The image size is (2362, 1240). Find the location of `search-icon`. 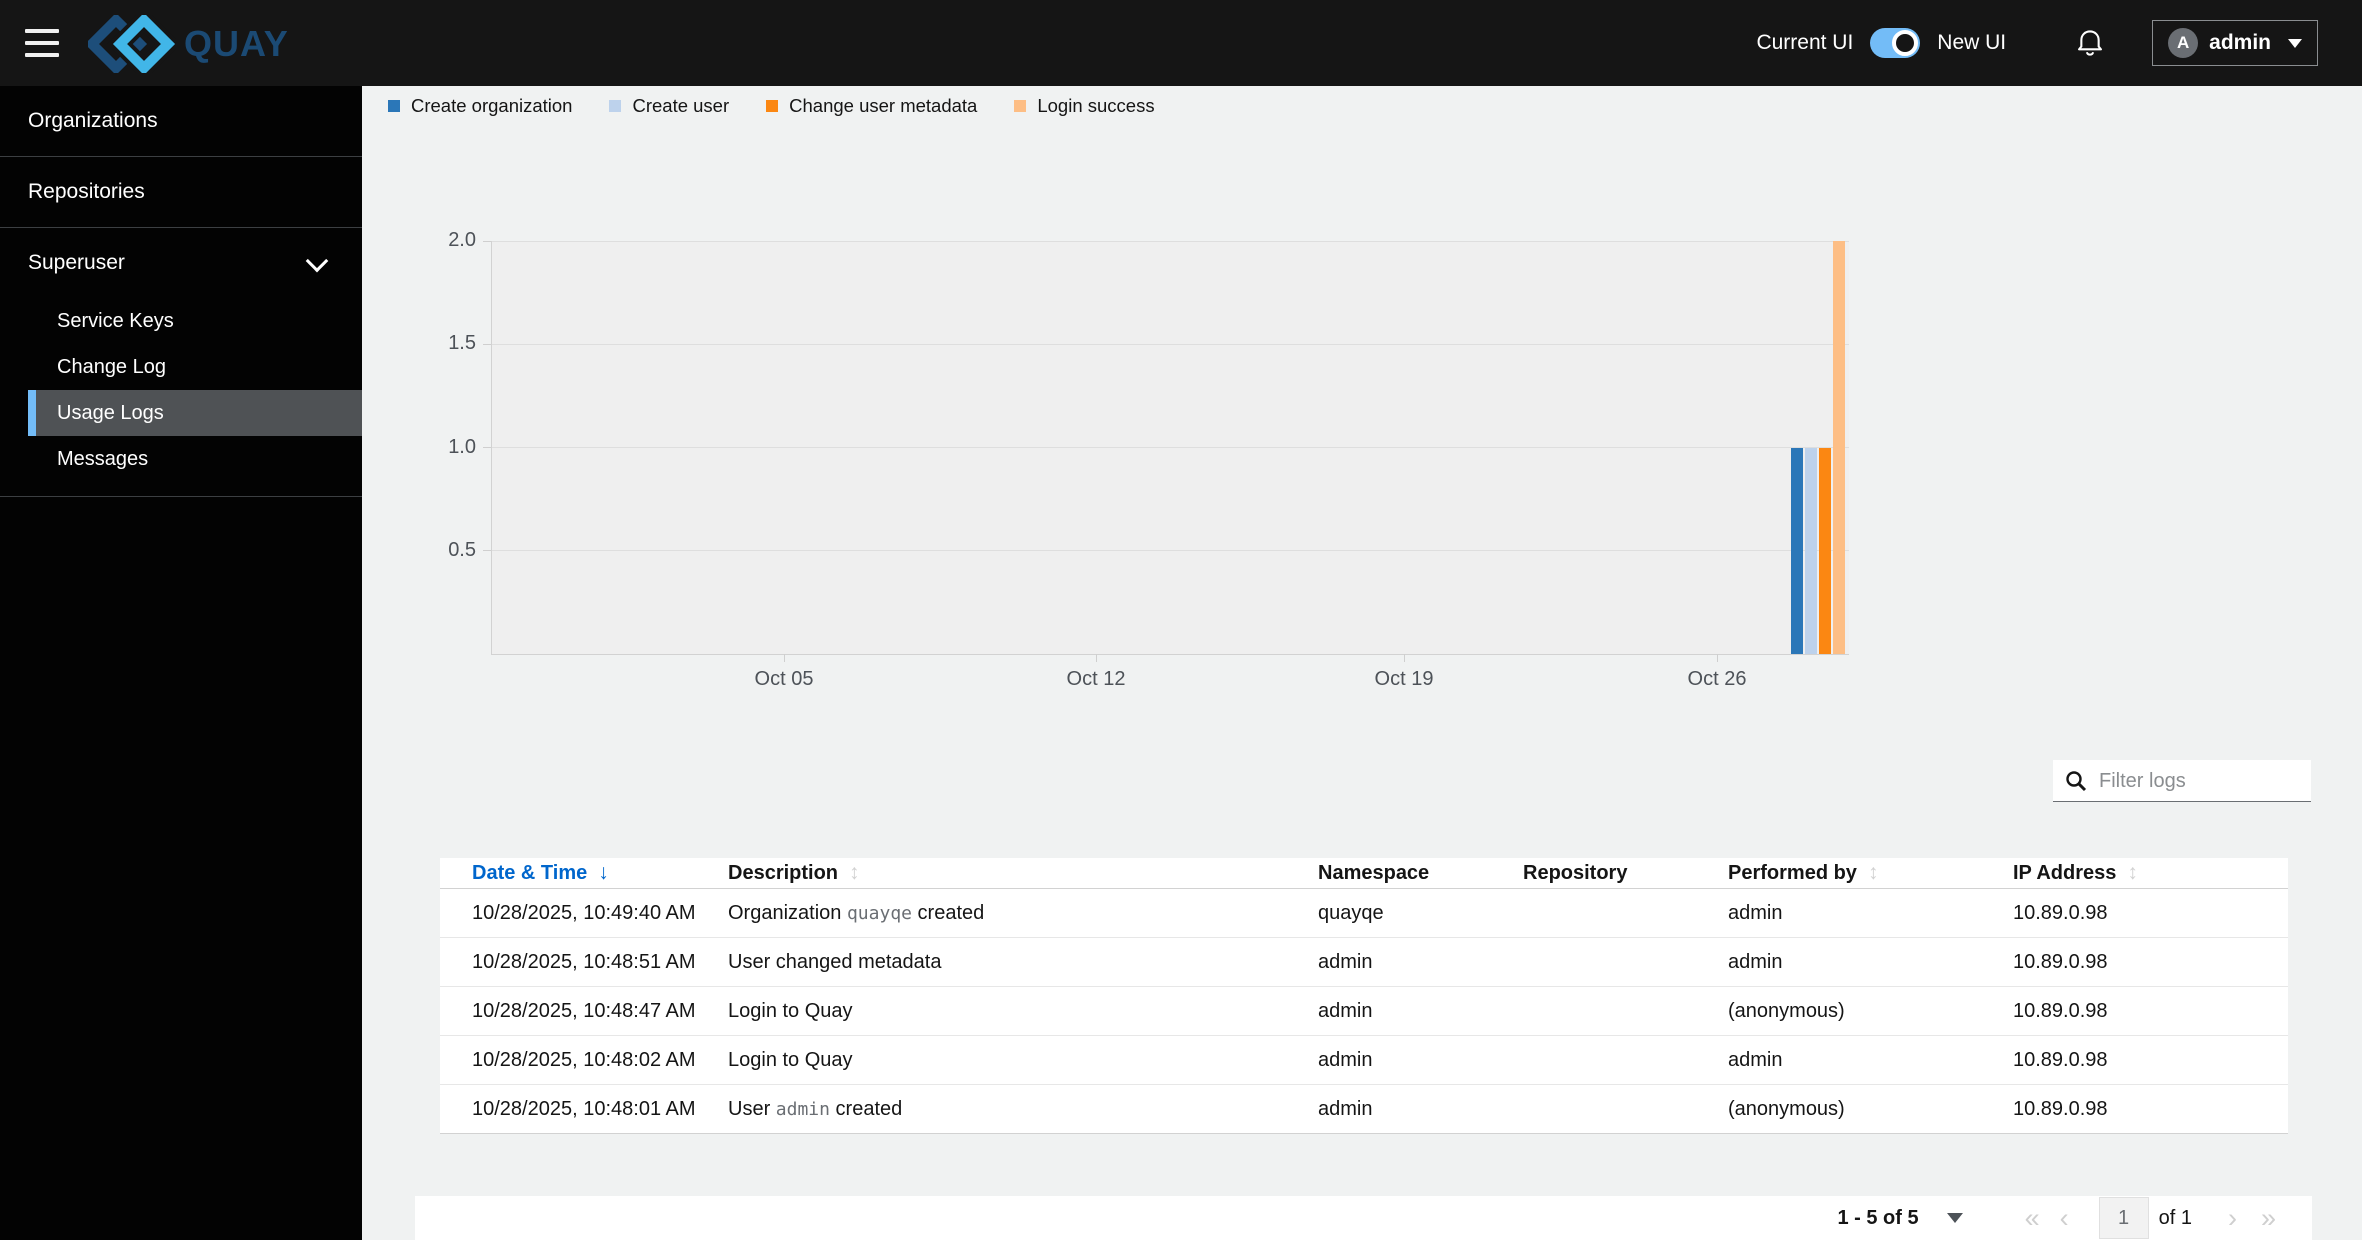

search-icon is located at coordinates (2076, 781).